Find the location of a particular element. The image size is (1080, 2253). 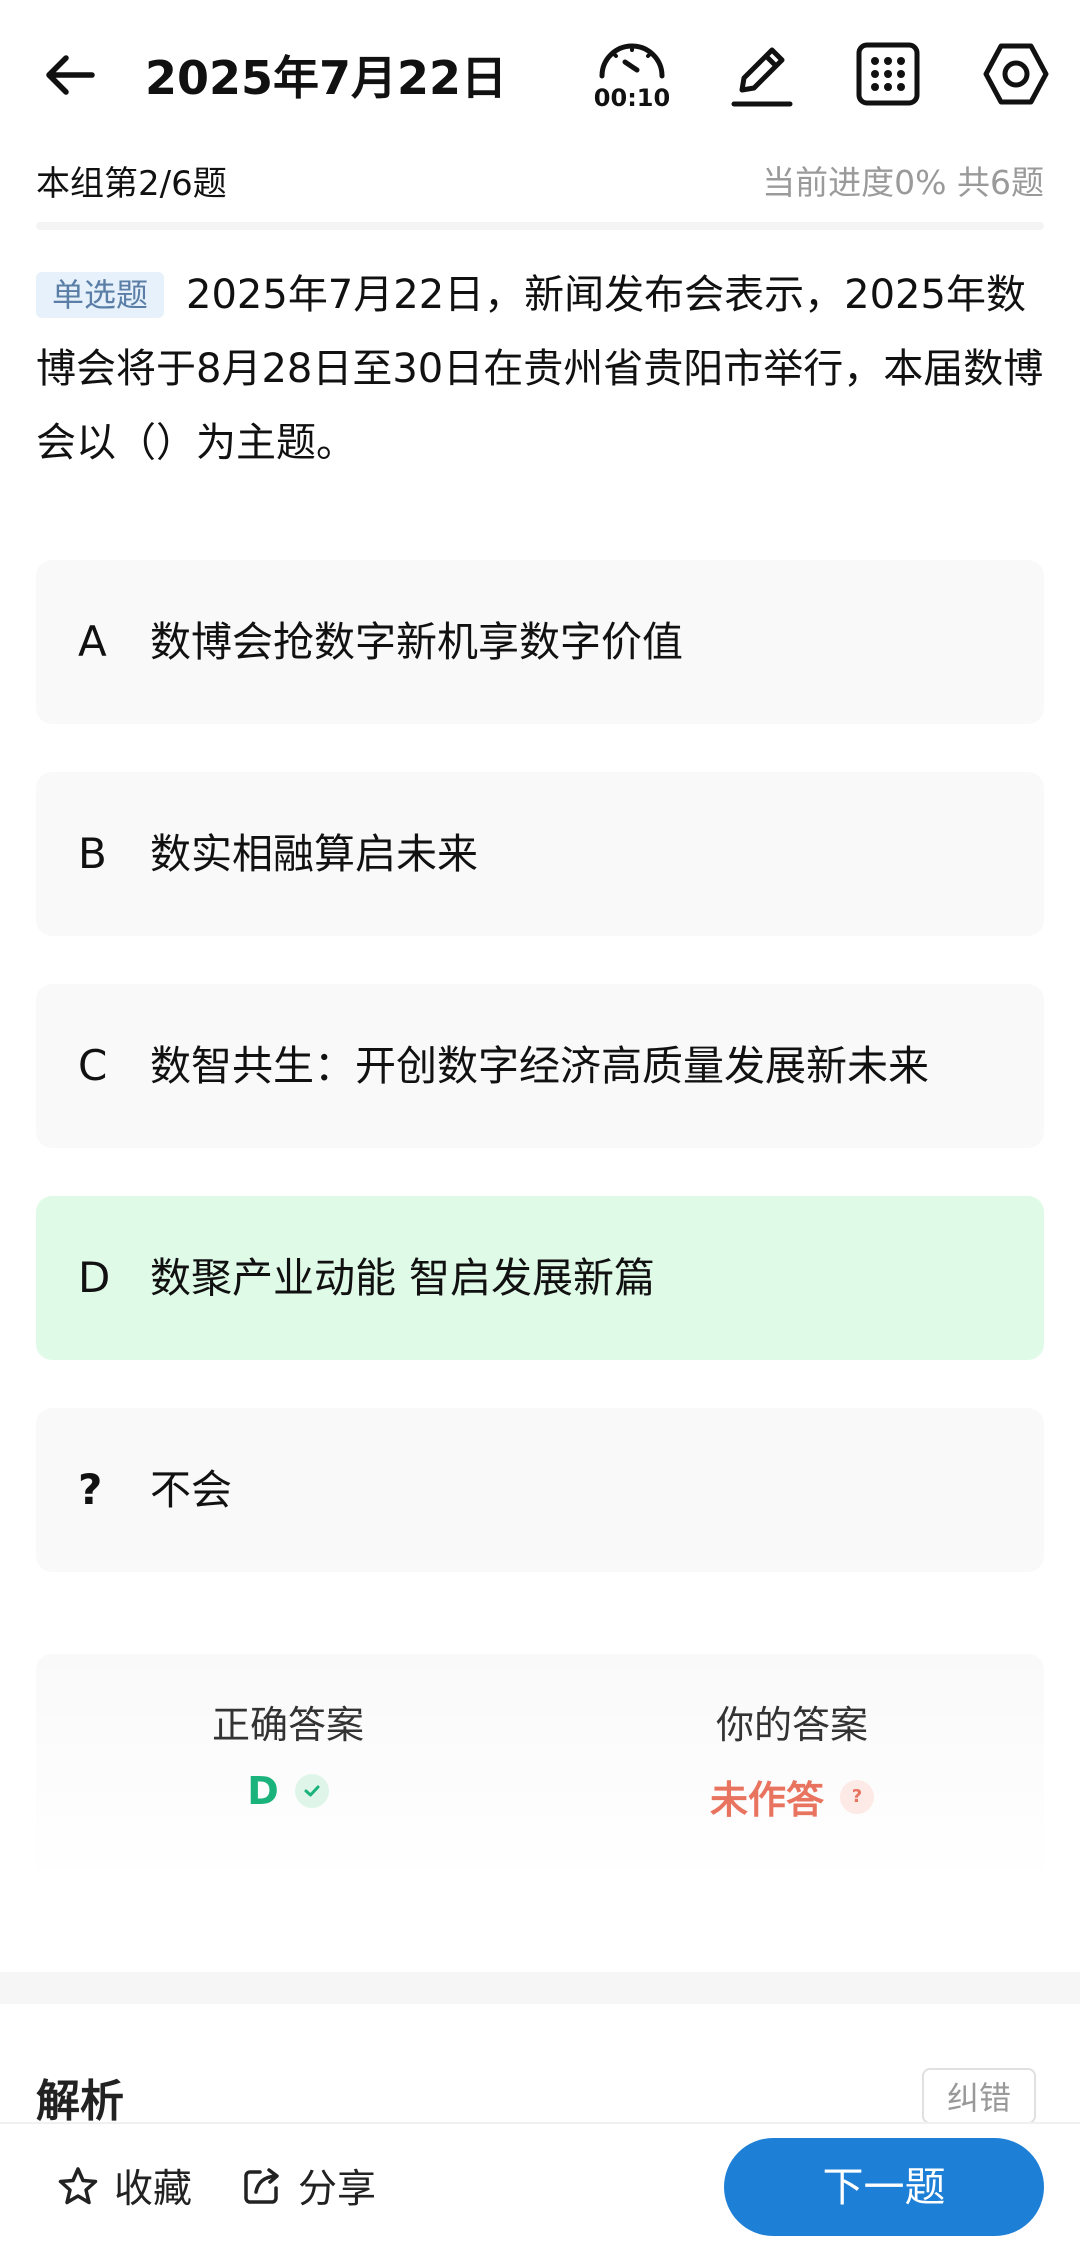

option-c: C 数智共生：开创数字经济高质量发展新未来 is located at coordinates (540, 1066).